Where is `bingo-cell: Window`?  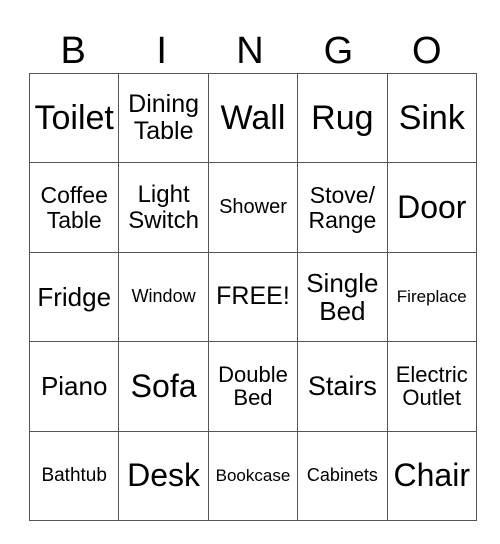
bingo-cell: Window is located at coordinates (163, 297).